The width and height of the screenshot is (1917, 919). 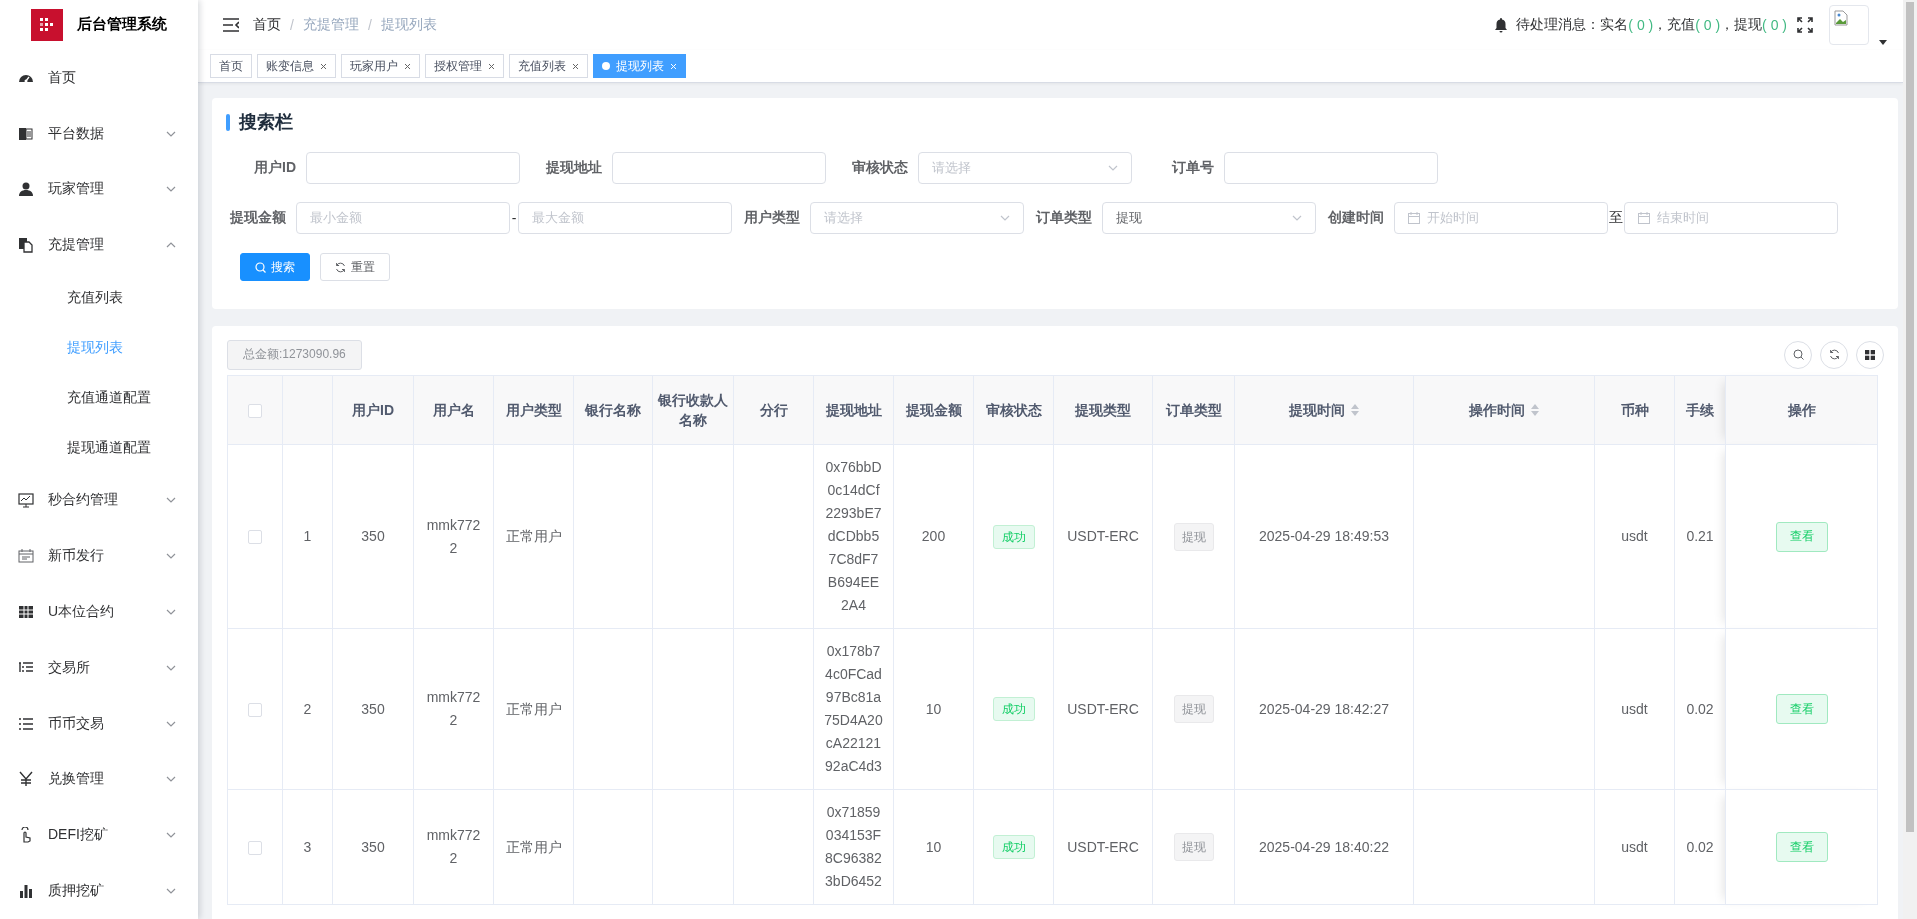 I want to click on tab-label: 玩家用户, so click(x=374, y=66).